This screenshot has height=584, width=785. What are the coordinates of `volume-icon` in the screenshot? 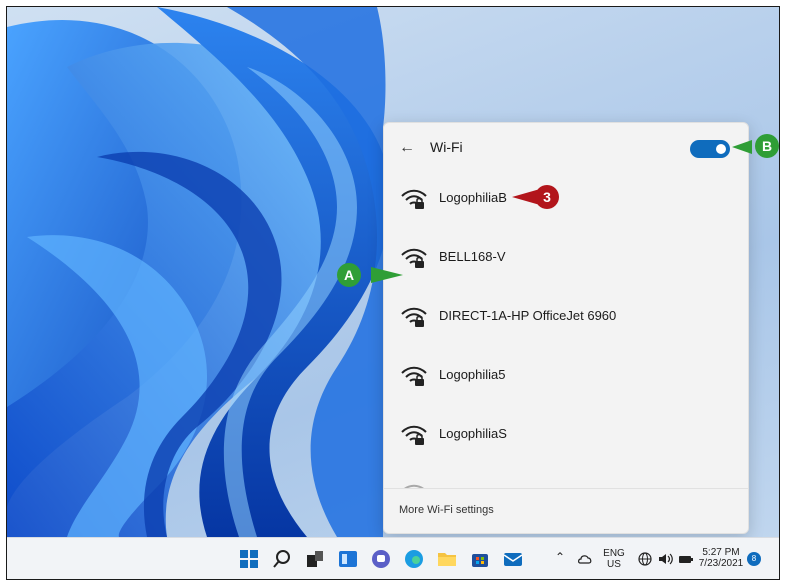 It's located at (666, 559).